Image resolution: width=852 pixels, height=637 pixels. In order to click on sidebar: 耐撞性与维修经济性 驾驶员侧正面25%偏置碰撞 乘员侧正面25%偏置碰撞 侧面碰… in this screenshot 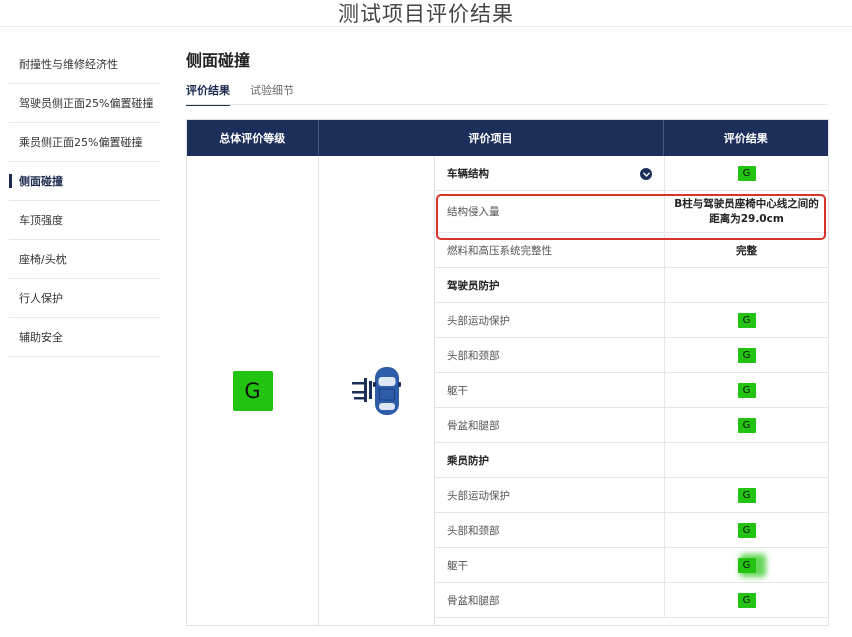, I will do `click(84, 201)`.